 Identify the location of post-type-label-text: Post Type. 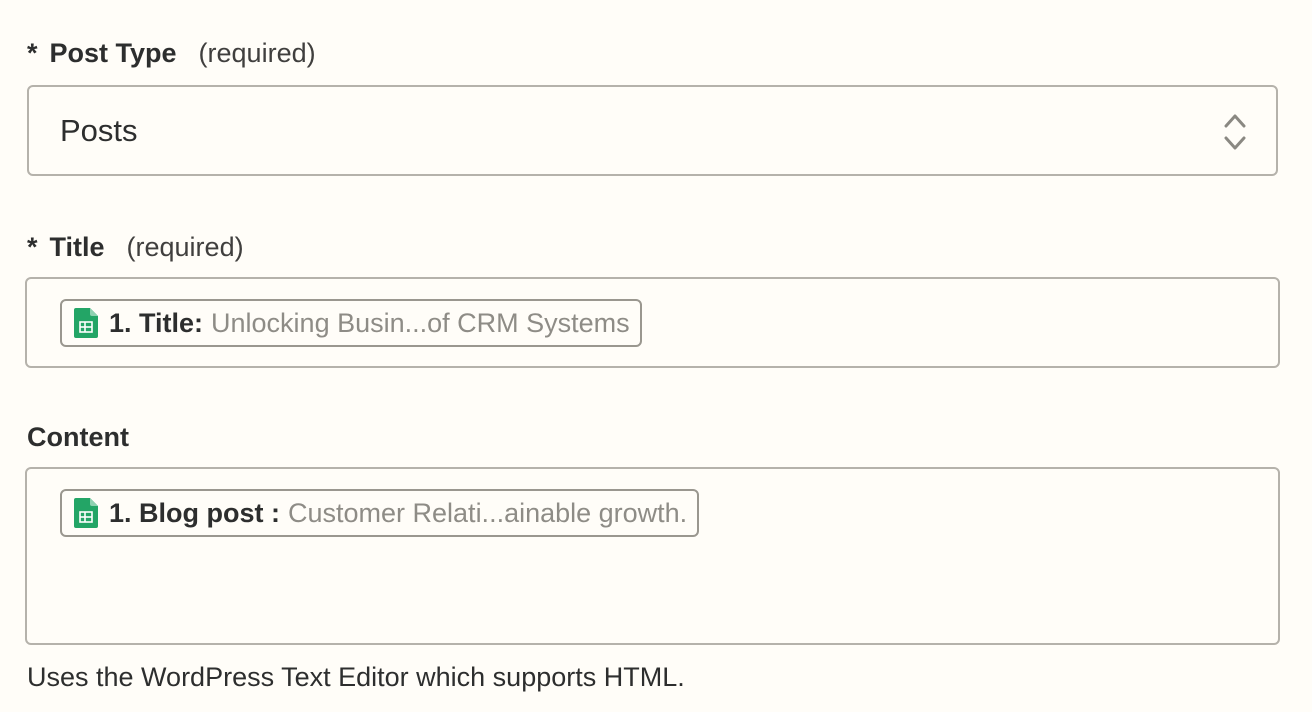
(113, 53).